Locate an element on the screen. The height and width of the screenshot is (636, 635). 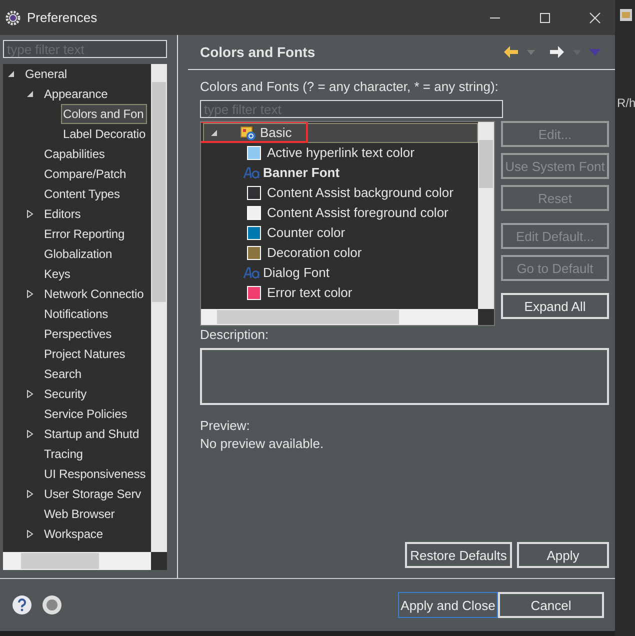
tree-item: Project Natures is located at coordinates (85, 354).